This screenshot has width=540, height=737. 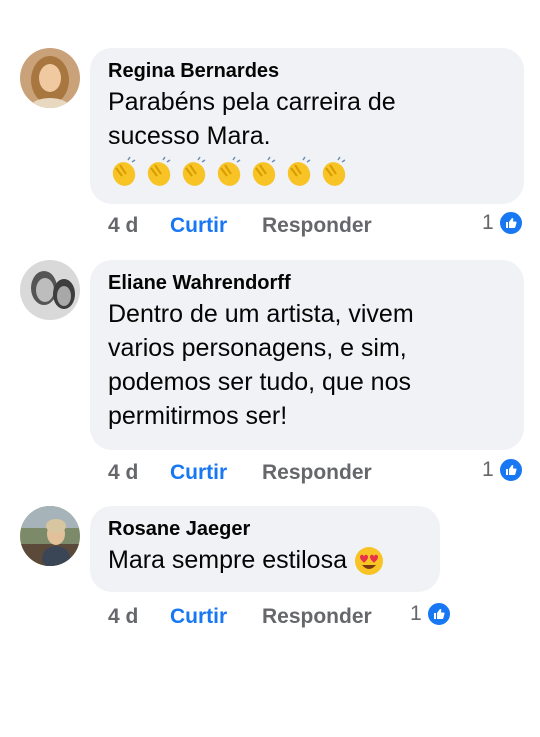 I want to click on comment-text-line: Parabéns pela carreira de, so click(x=252, y=102).